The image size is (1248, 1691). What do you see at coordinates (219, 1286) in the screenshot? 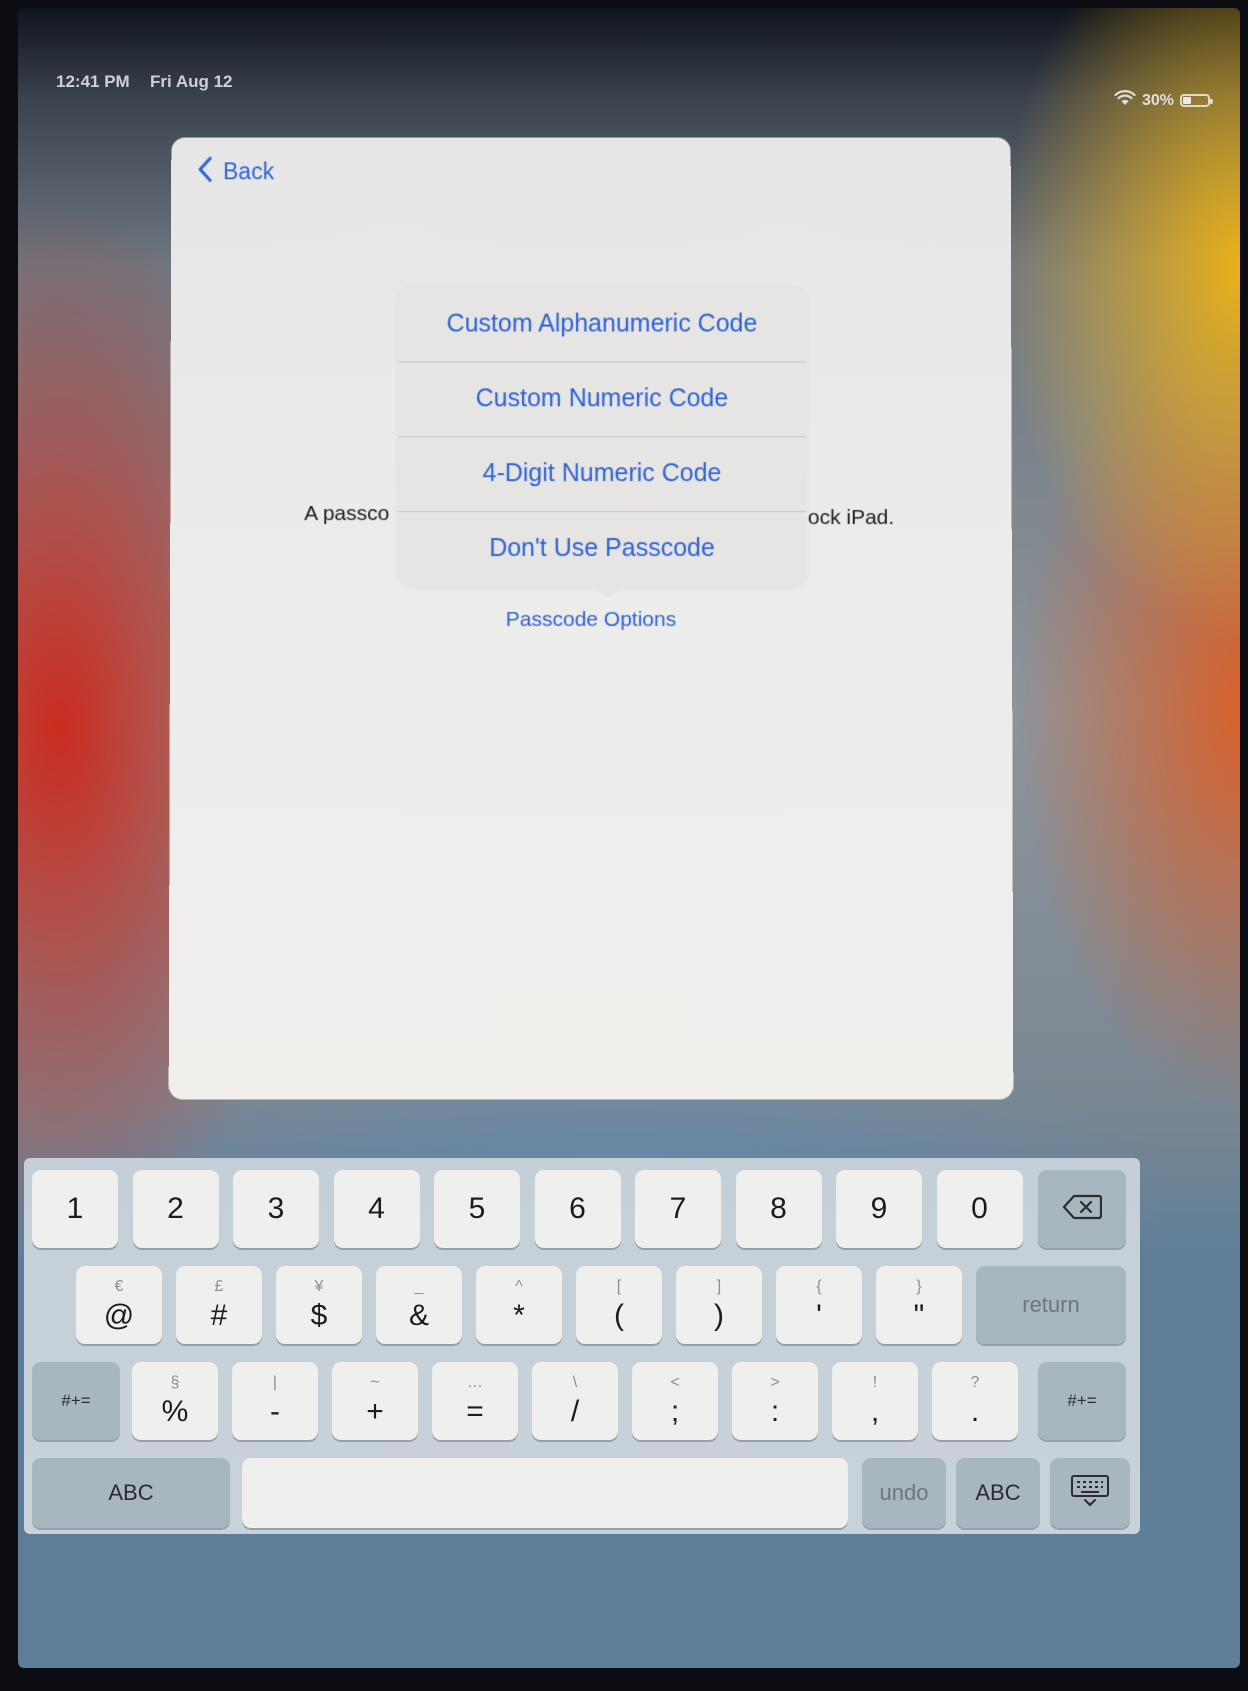
I see `key-row2-1-alt: £` at bounding box center [219, 1286].